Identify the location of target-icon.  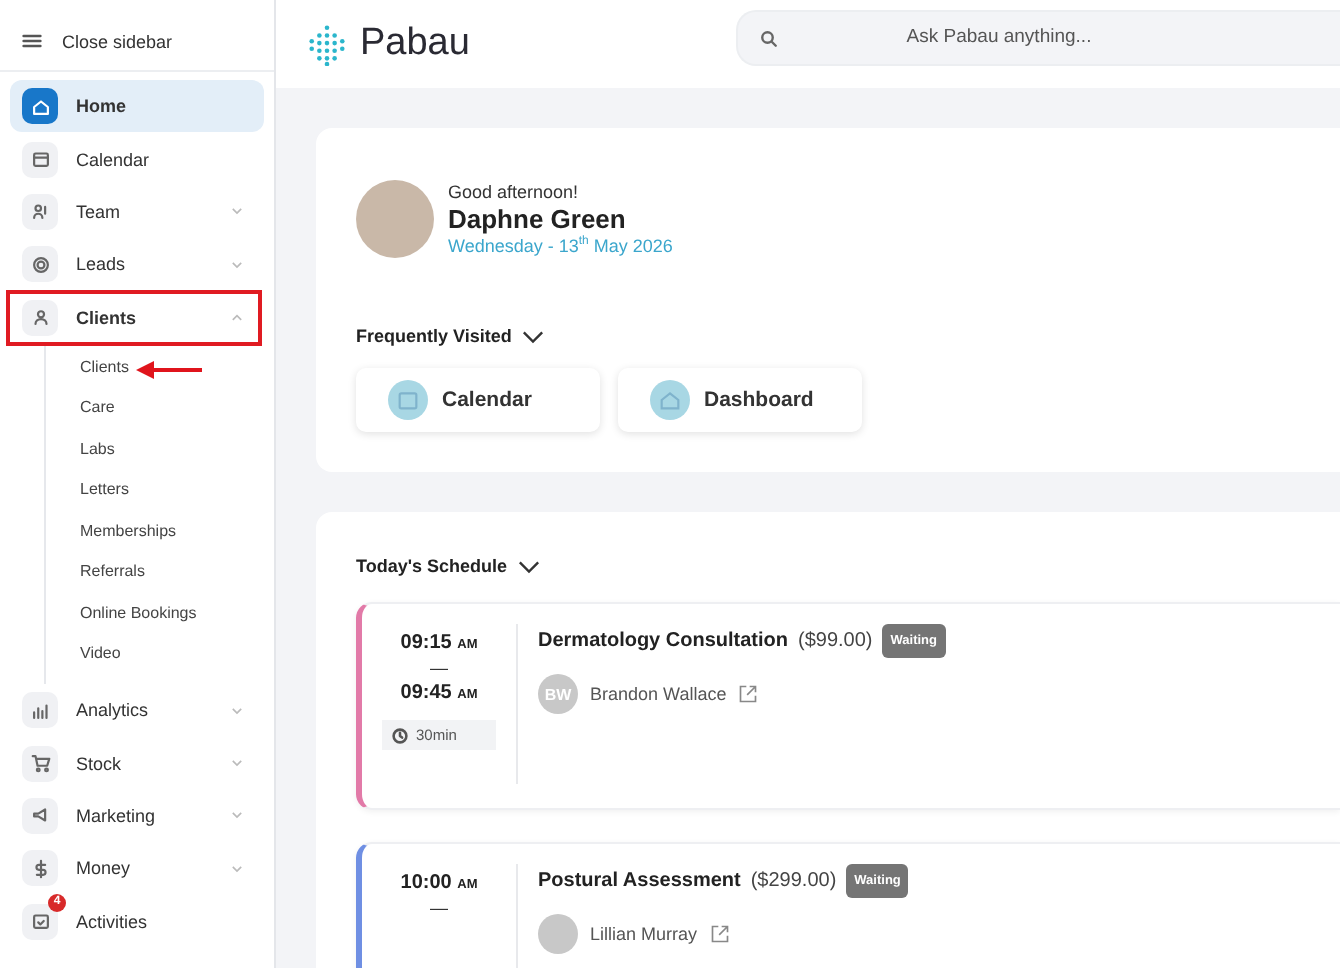
(40, 264).